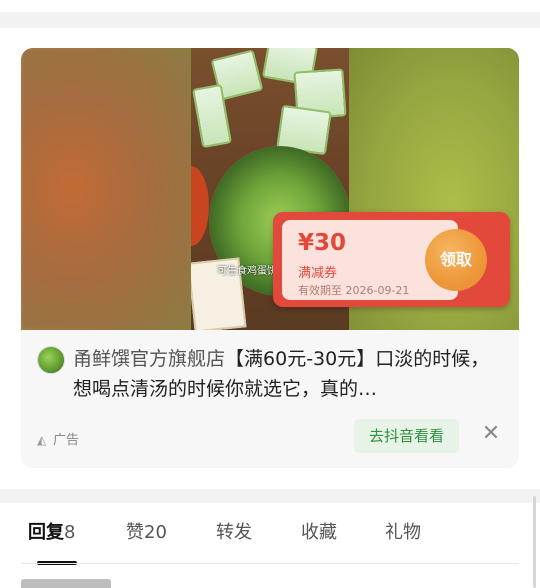  What do you see at coordinates (46, 532) in the screenshot?
I see `tab-label: 回复` at bounding box center [46, 532].